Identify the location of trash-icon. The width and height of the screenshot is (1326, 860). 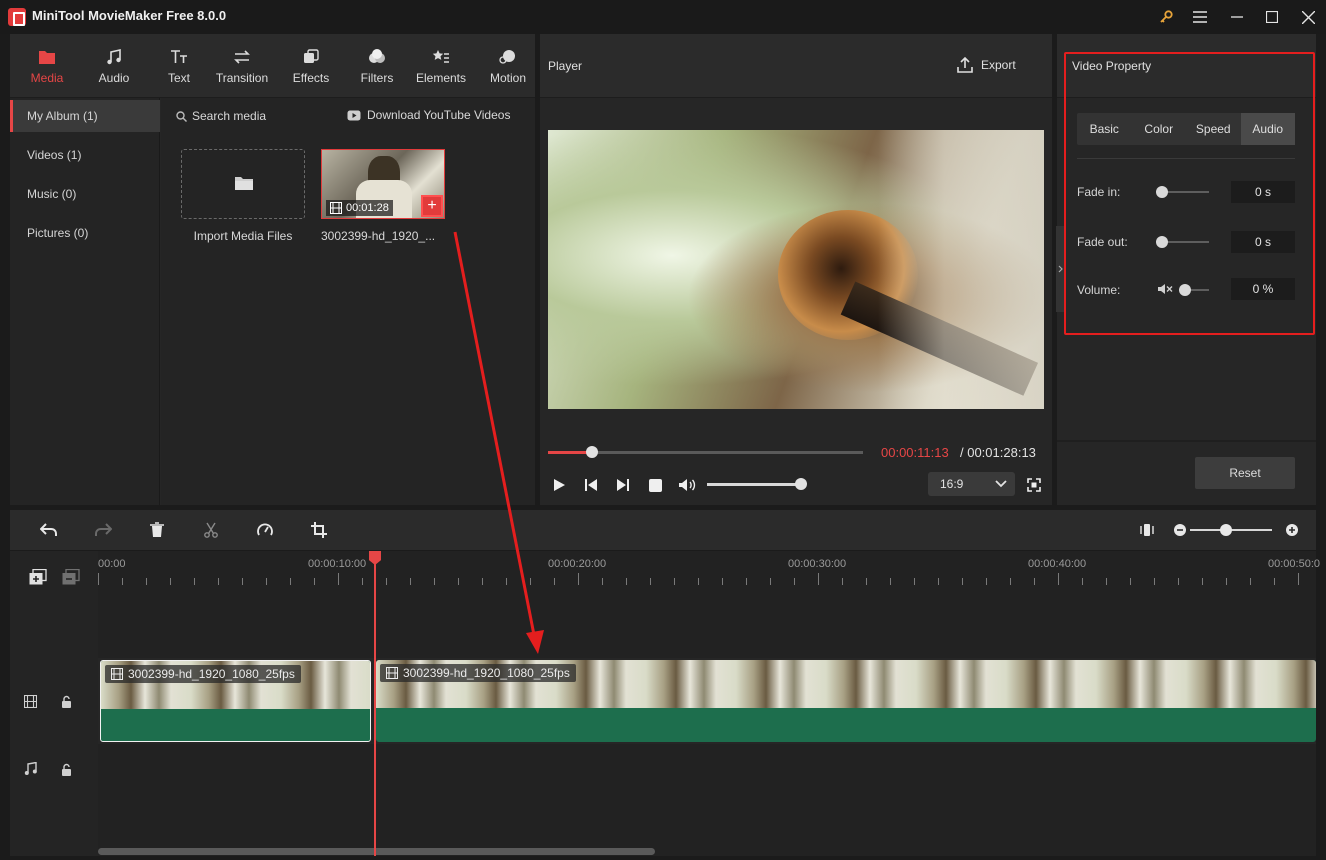
(157, 529).